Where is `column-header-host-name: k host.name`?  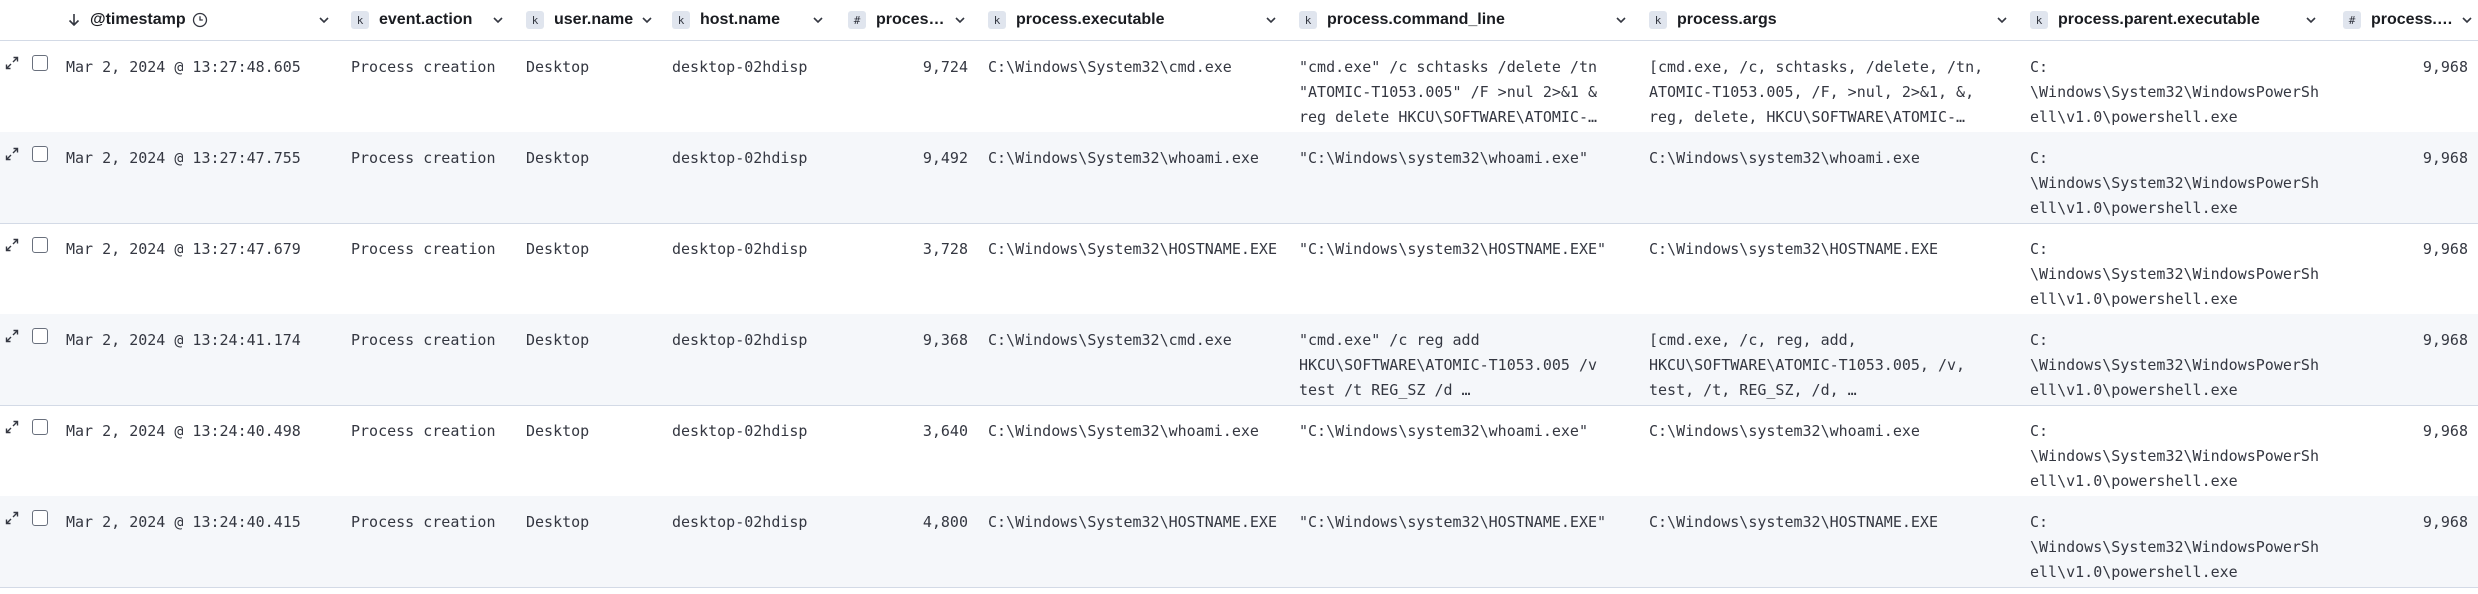
column-header-host-name: k host.name is located at coordinates (737, 20).